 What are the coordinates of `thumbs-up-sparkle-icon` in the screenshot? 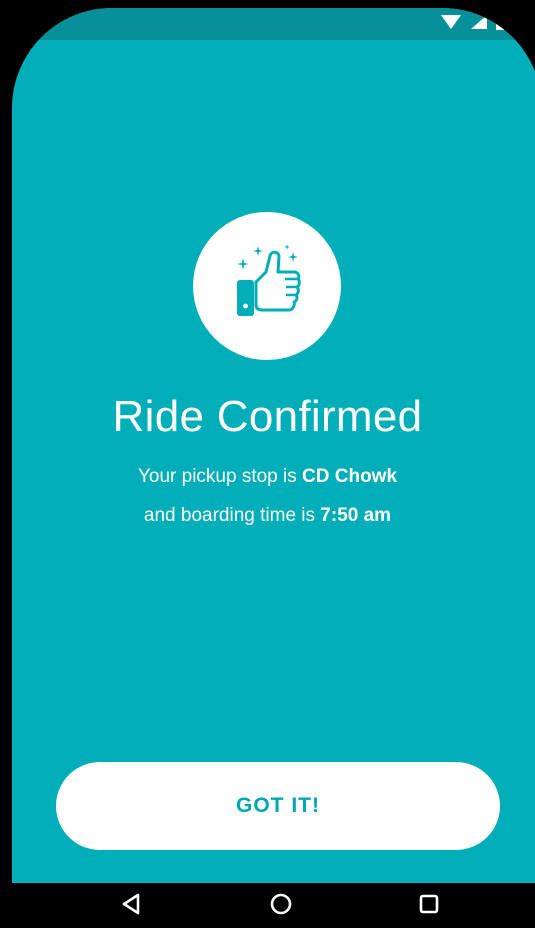 It's located at (267, 286).